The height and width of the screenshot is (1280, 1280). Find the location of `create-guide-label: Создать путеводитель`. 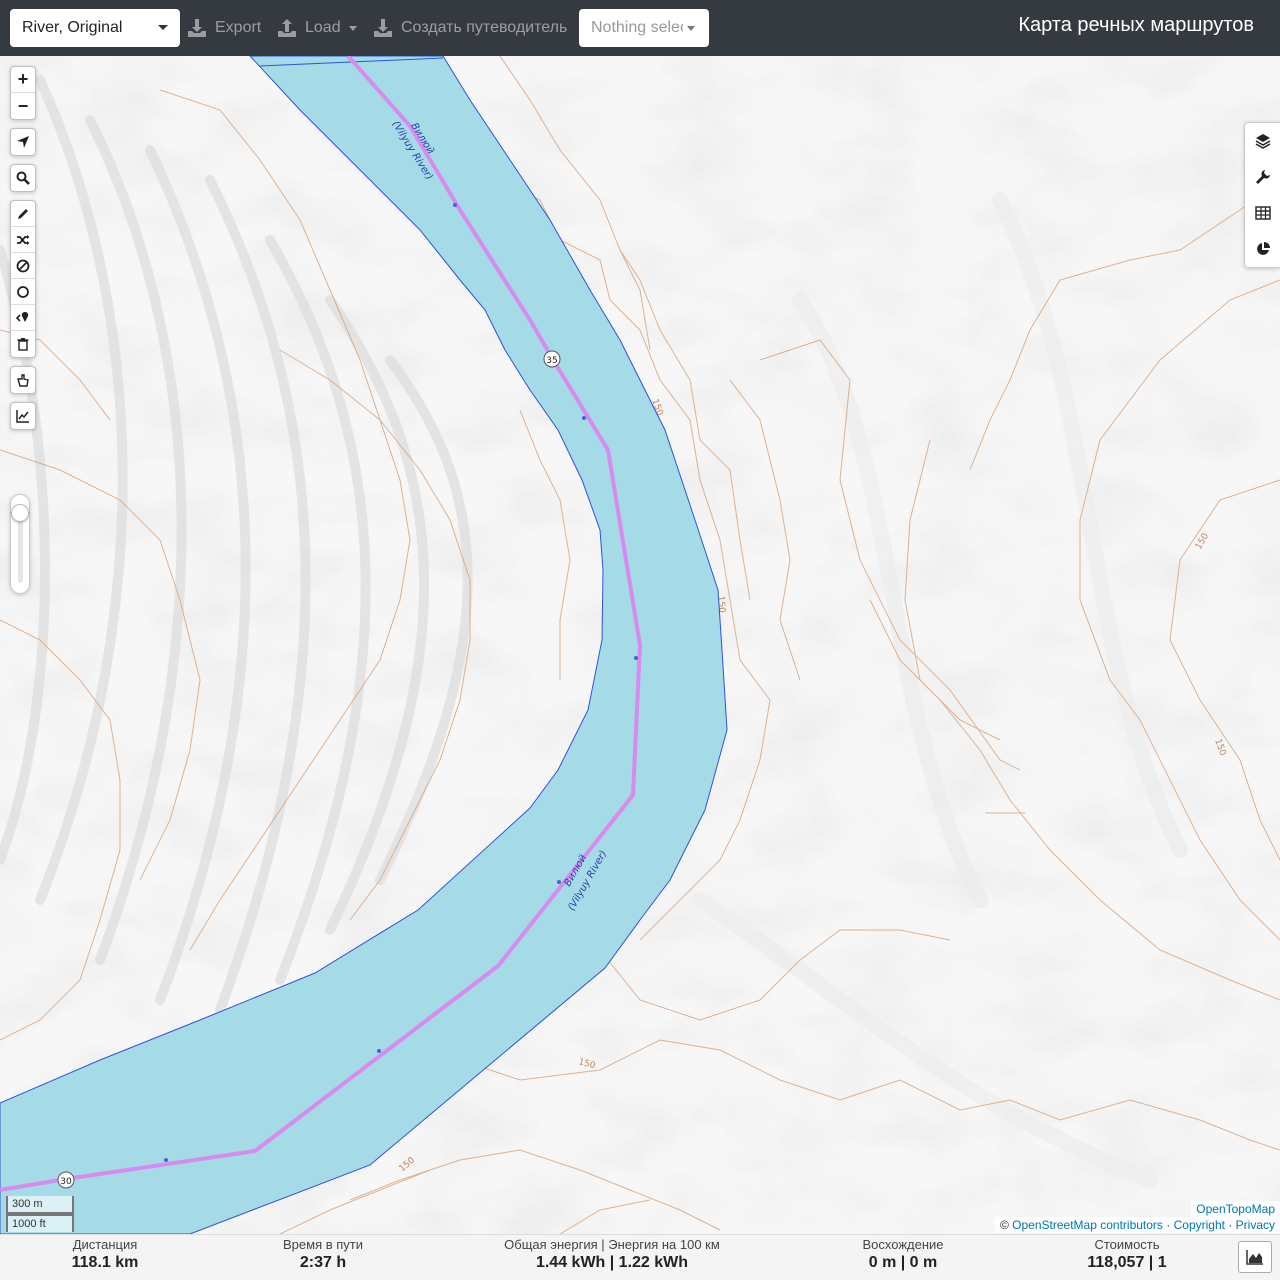

create-guide-label: Создать путеводитель is located at coordinates (484, 27).